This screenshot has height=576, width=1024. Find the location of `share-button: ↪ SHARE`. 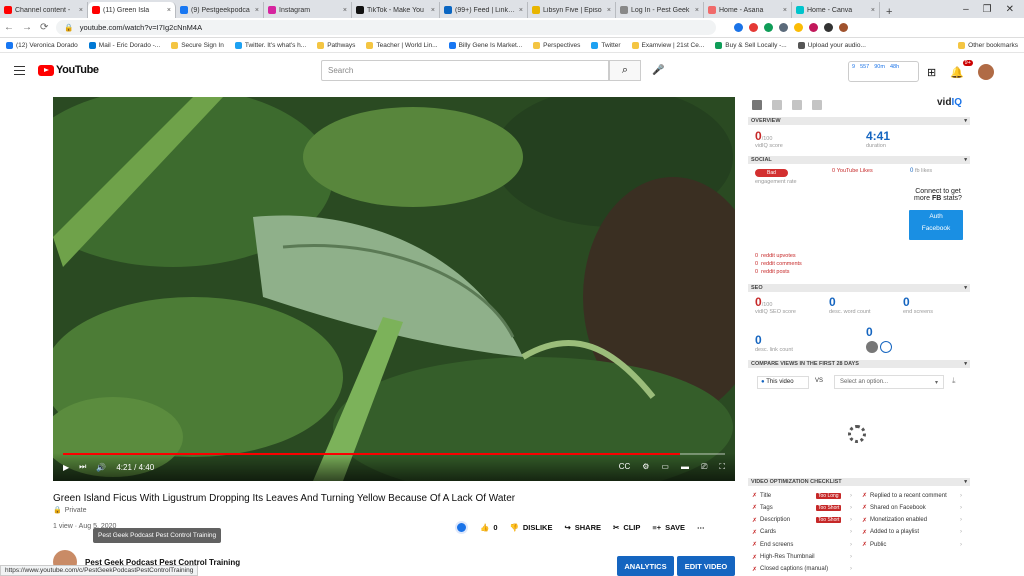

share-button: ↪ SHARE is located at coordinates (582, 527).